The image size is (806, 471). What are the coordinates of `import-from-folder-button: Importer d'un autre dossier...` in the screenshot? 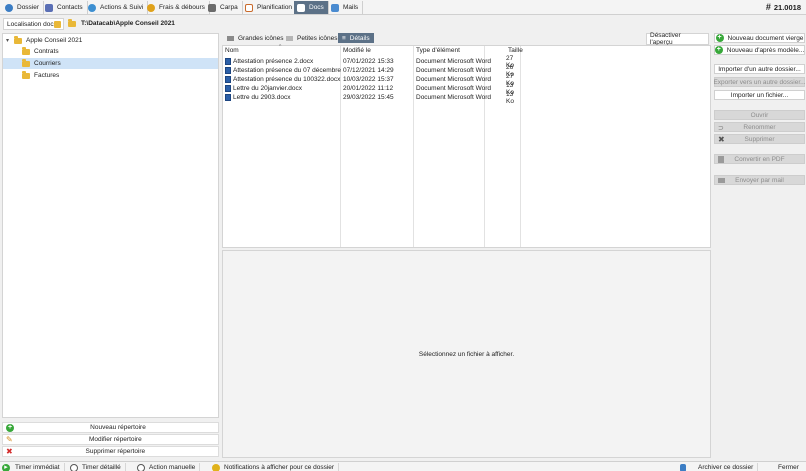 It's located at (759, 69).